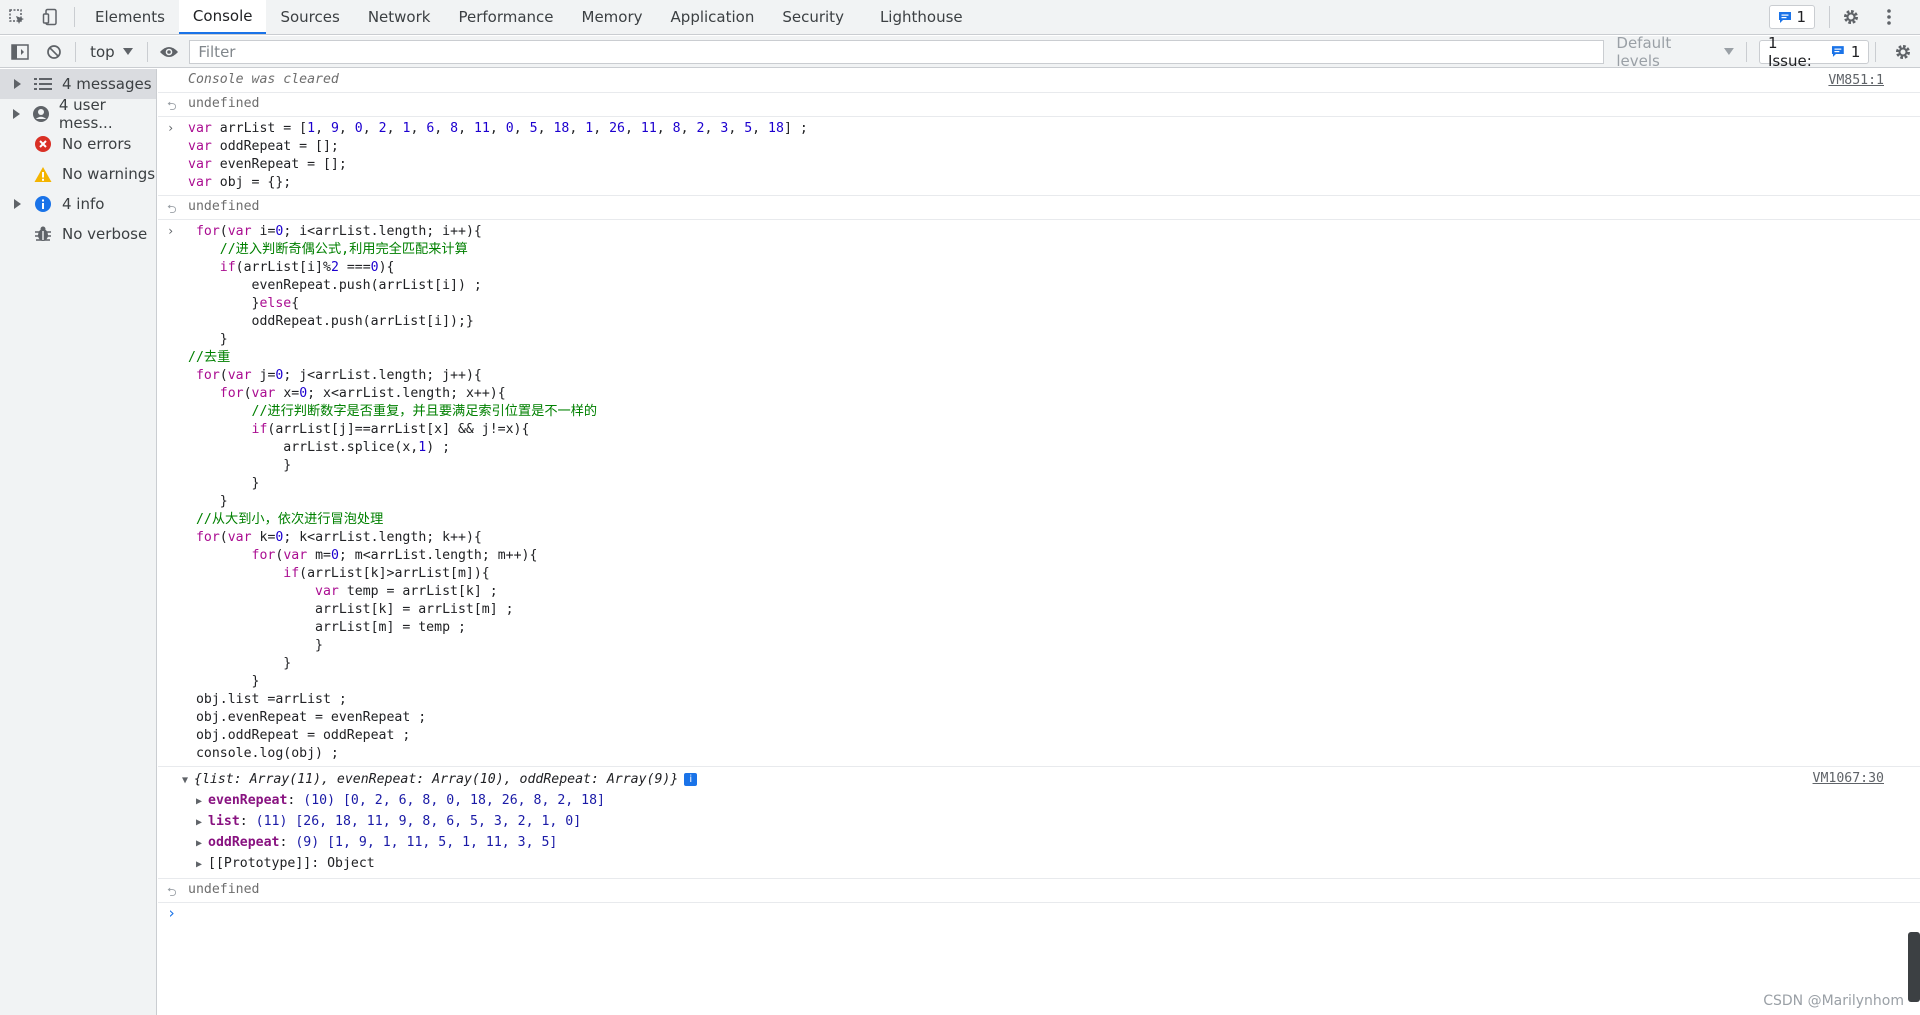  Describe the element at coordinates (1829, 17) in the screenshot. I see `tabbar-right-divider` at that location.